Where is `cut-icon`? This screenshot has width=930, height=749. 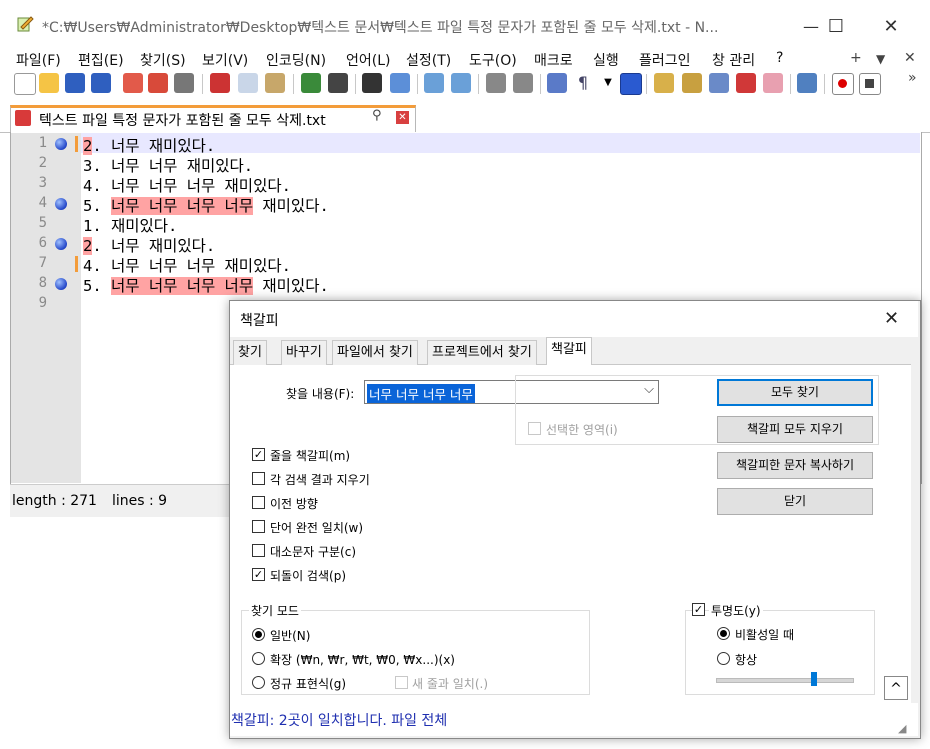
cut-icon is located at coordinates (220, 83).